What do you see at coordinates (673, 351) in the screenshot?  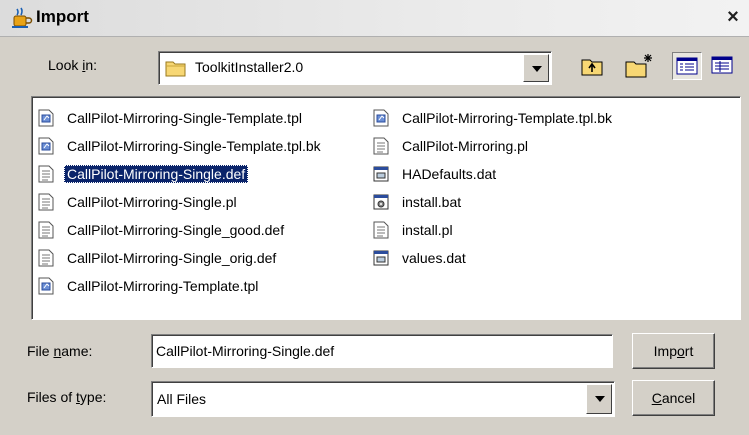 I see `import-button: Import` at bounding box center [673, 351].